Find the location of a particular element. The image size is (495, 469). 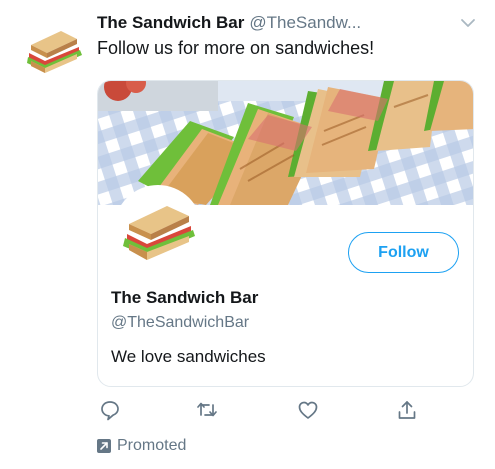

retweet-icon is located at coordinates (207, 409).